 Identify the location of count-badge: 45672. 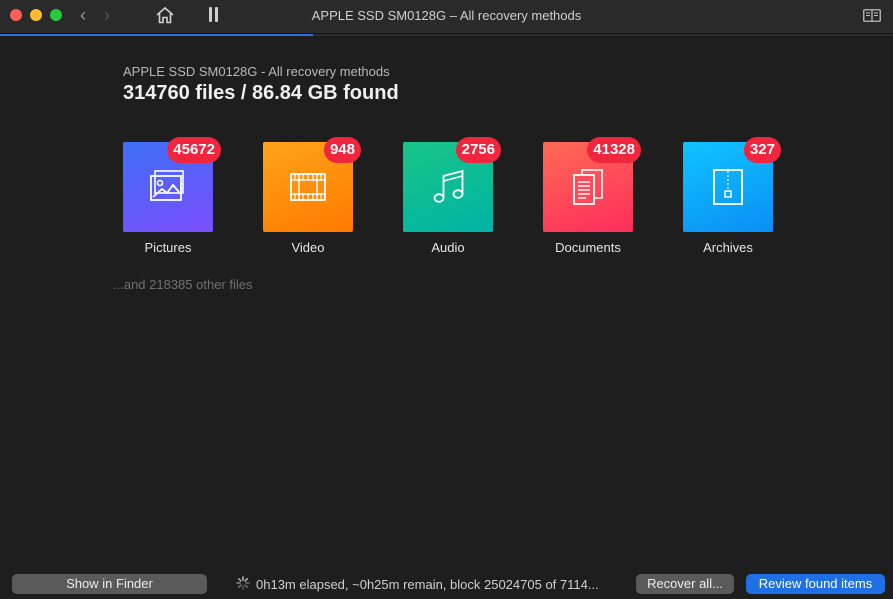
(194, 150).